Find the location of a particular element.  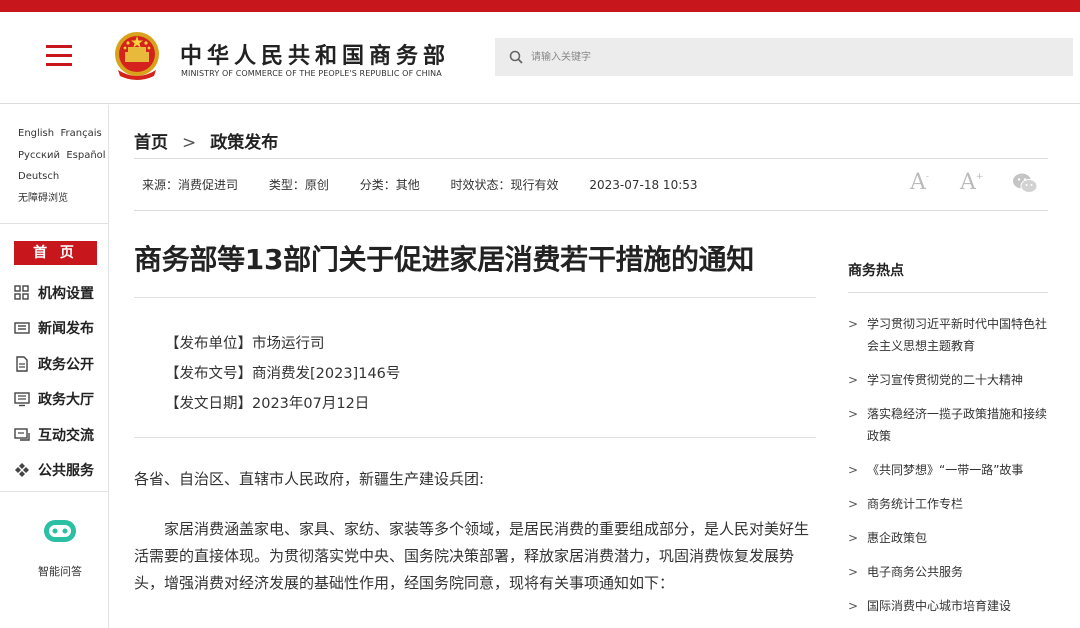

smart-qa-button: 智能问答 is located at coordinates (60, 548).